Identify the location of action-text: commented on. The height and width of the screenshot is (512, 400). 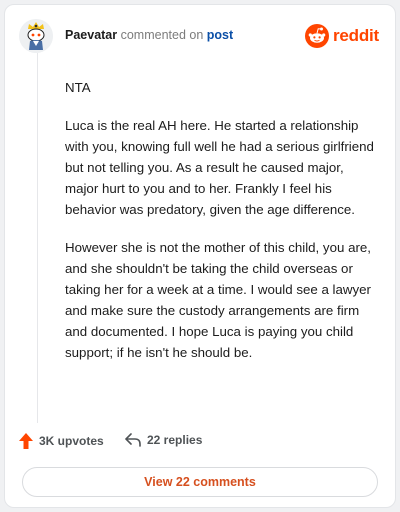
(162, 35).